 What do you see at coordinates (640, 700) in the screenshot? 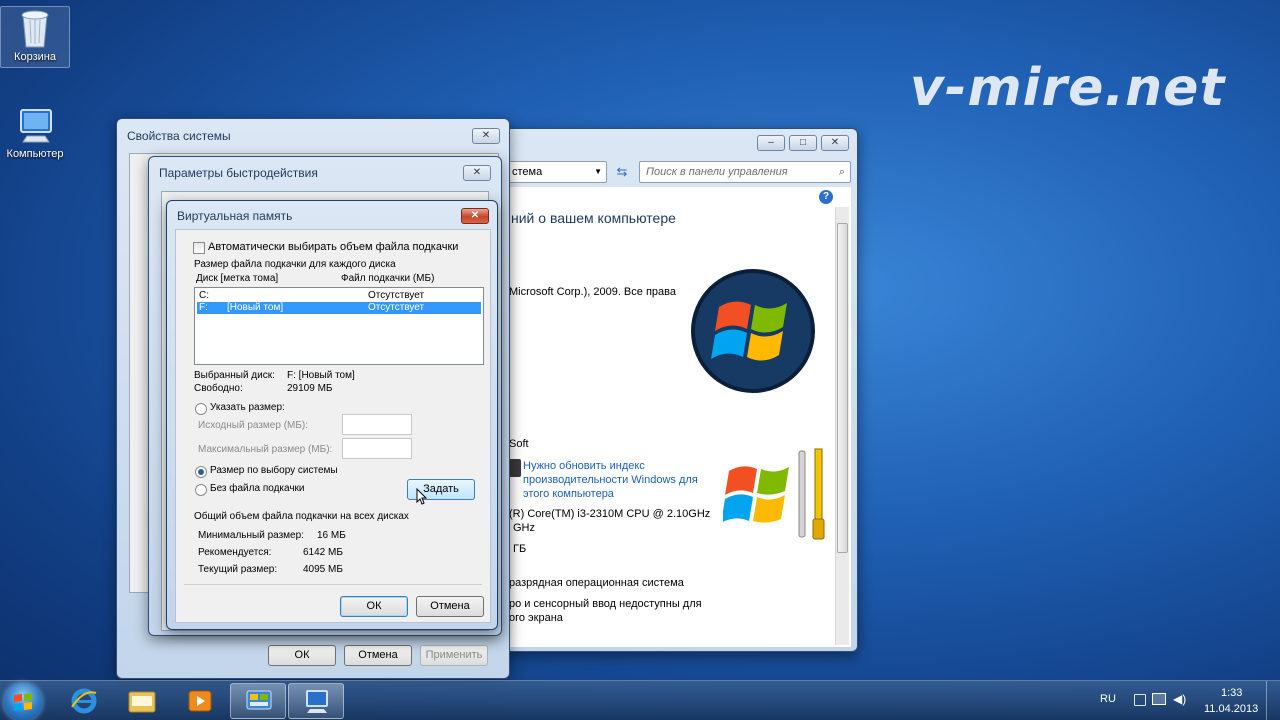
I see `taskbar: RU ◀) 1:33 11.04.2013` at bounding box center [640, 700].